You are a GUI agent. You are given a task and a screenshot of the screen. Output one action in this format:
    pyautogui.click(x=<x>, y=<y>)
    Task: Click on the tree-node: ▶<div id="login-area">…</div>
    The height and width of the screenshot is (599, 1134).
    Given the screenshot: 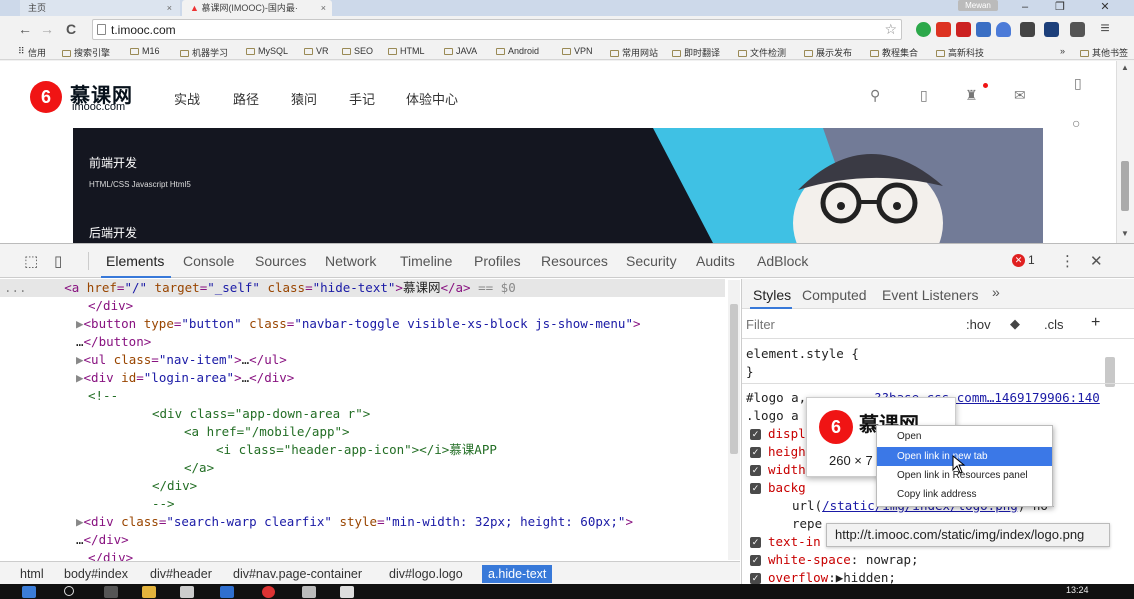 What is the action you would take?
    pyautogui.click(x=185, y=378)
    